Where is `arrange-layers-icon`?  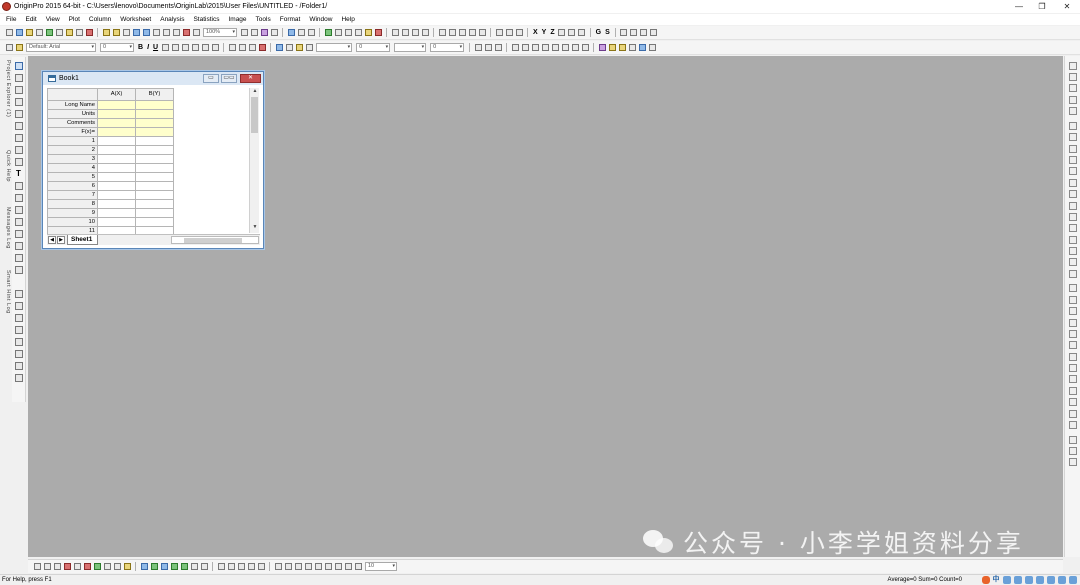
arrange-layers-icon is located at coordinates (1072, 228).